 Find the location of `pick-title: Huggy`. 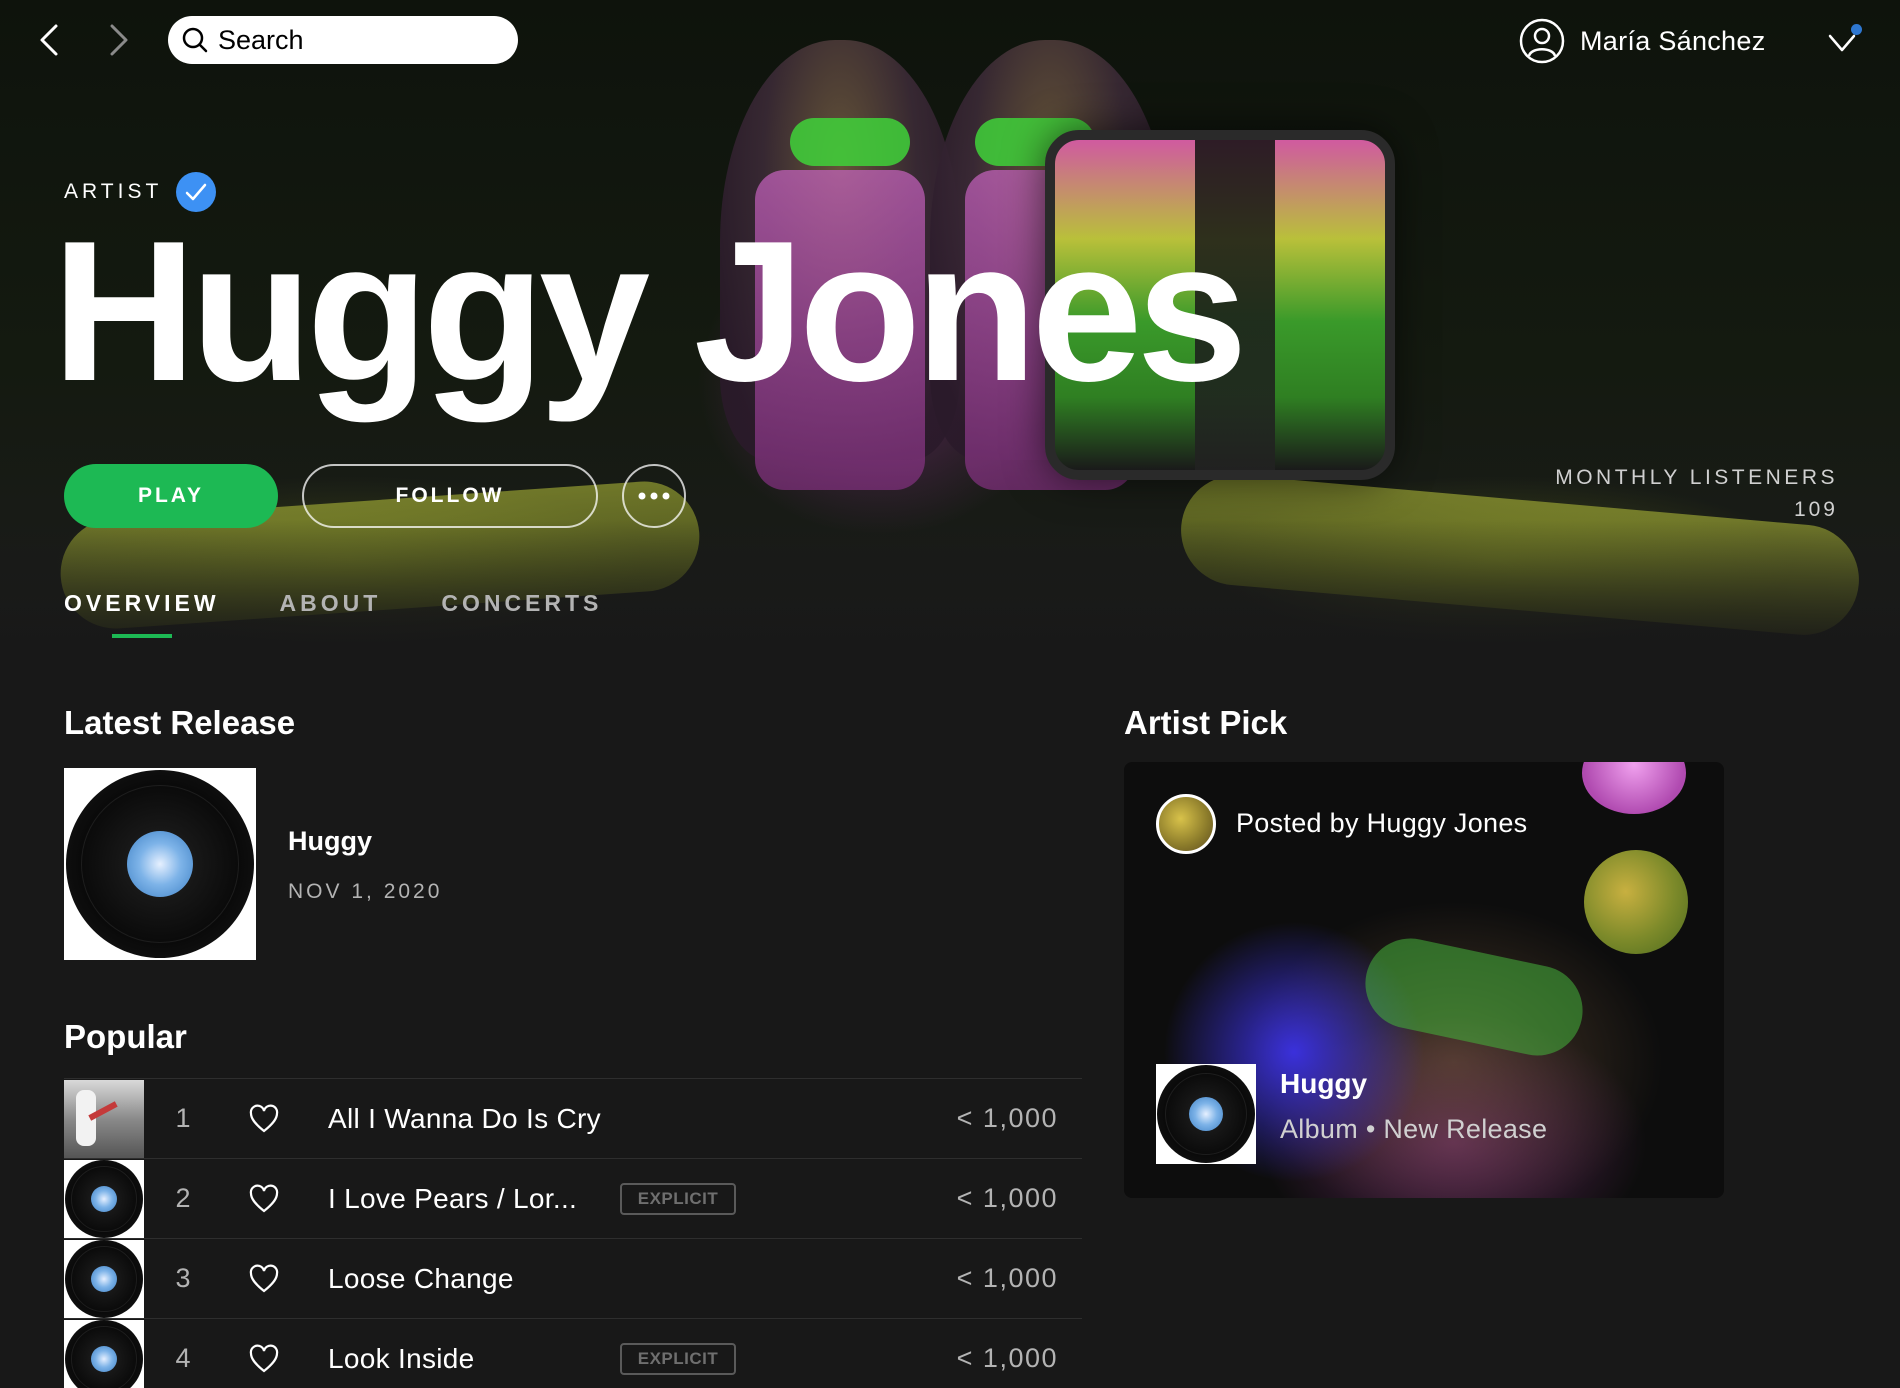

pick-title: Huggy is located at coordinates (1324, 1083).